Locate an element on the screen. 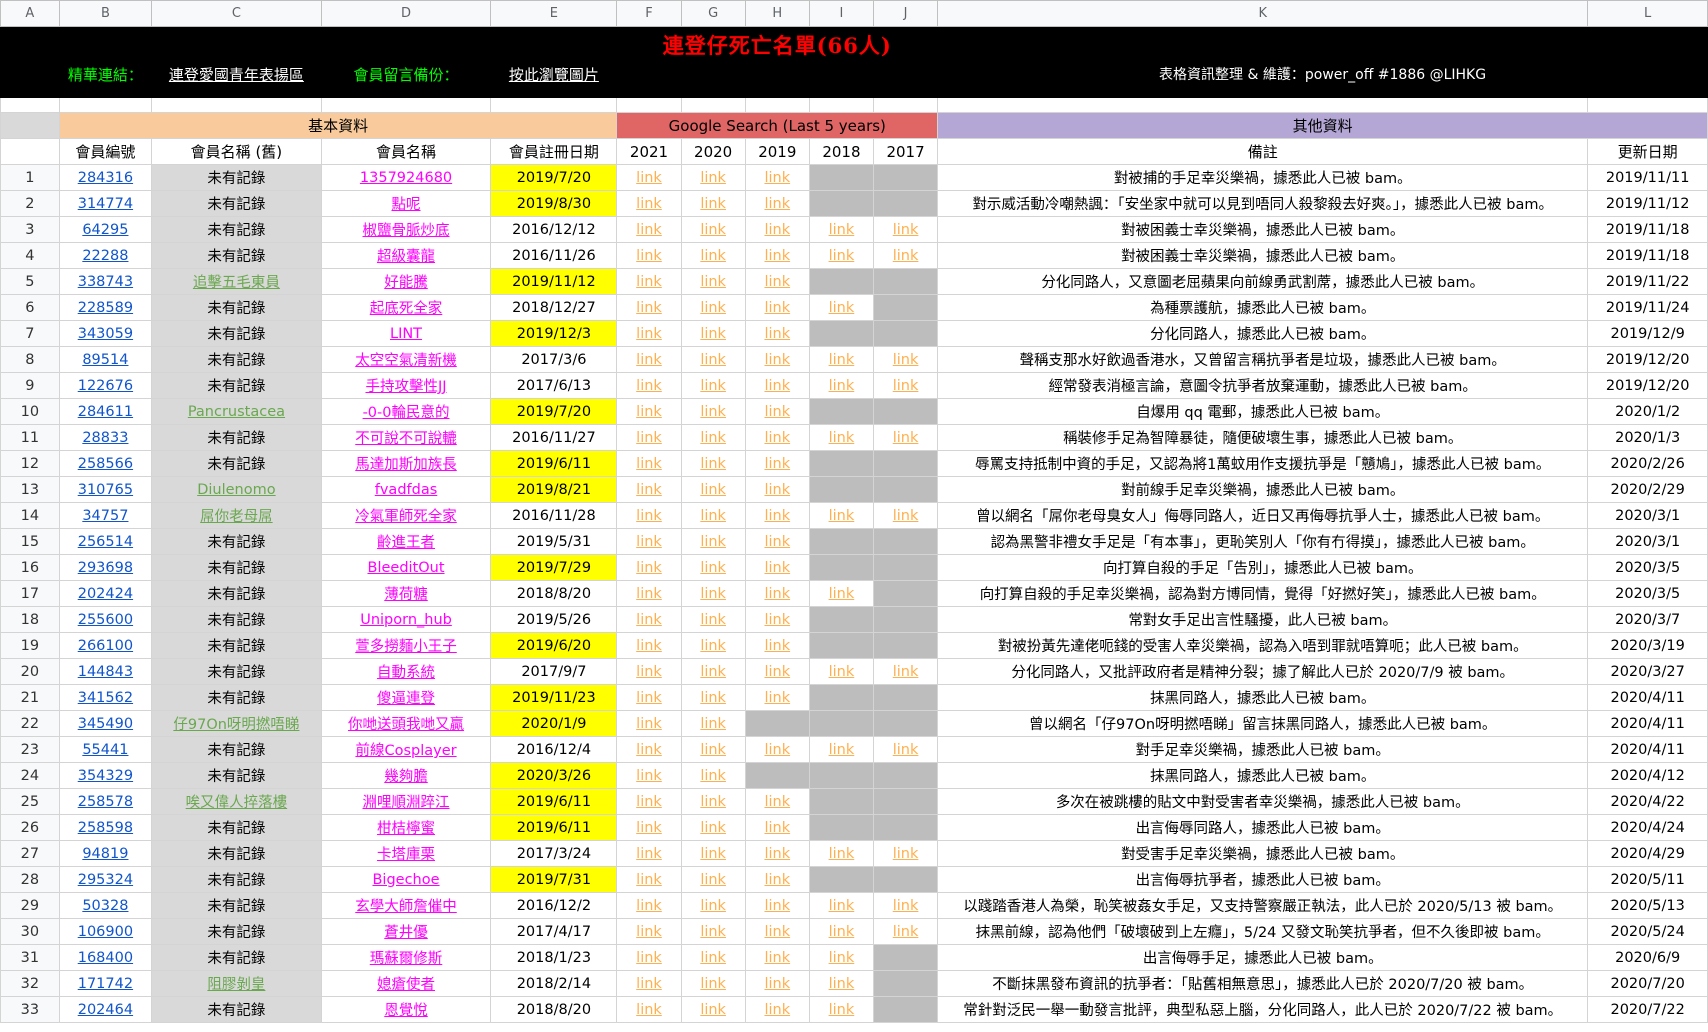 This screenshot has height=1032, width=1708. member-name-link: 椒鹽骨脈炒底 is located at coordinates (406, 231).